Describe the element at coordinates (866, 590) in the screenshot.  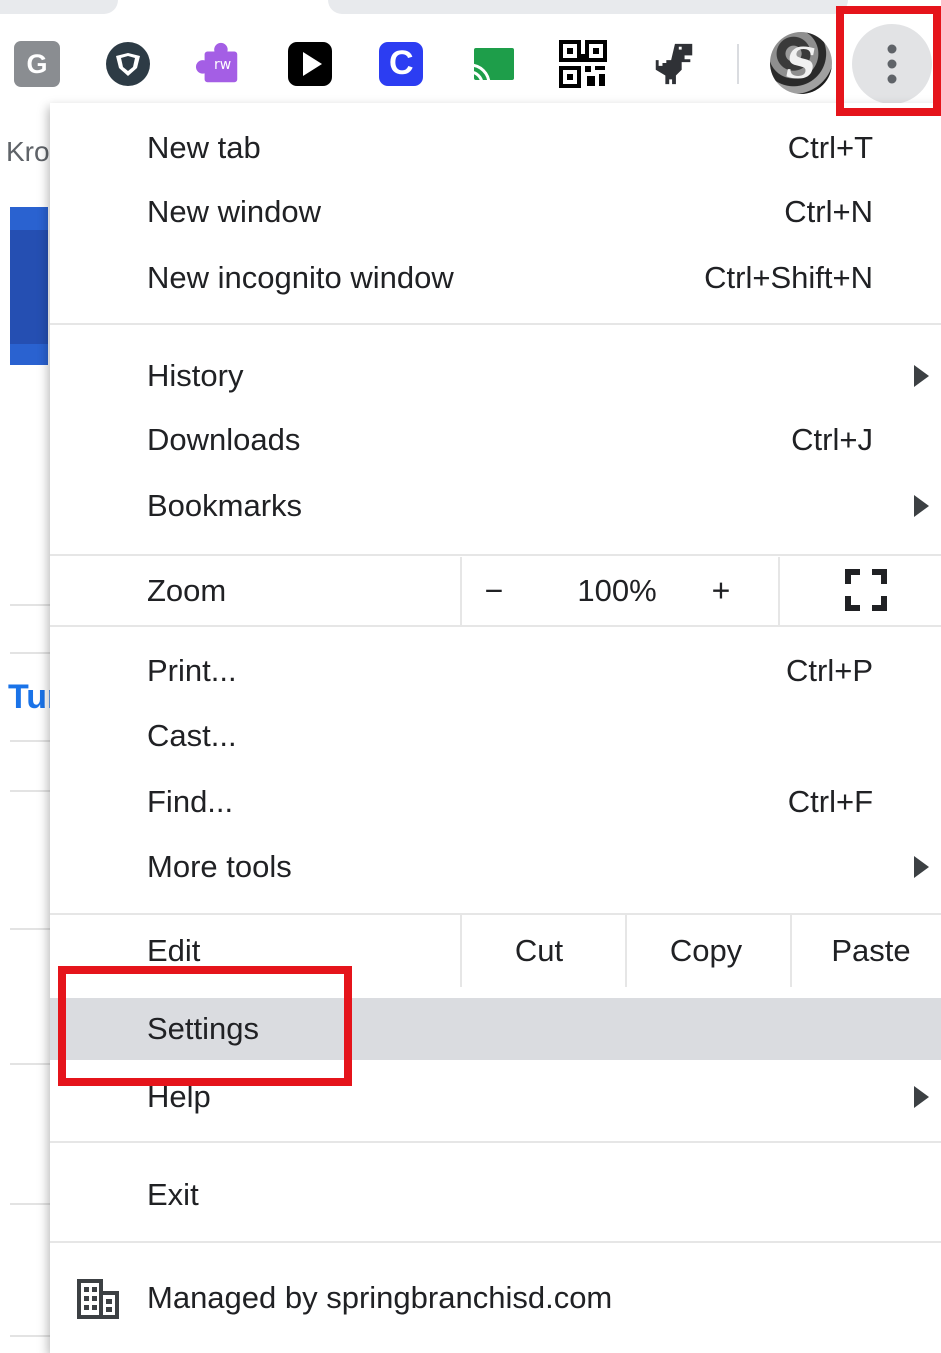
I see `fullscreen-icon` at that location.